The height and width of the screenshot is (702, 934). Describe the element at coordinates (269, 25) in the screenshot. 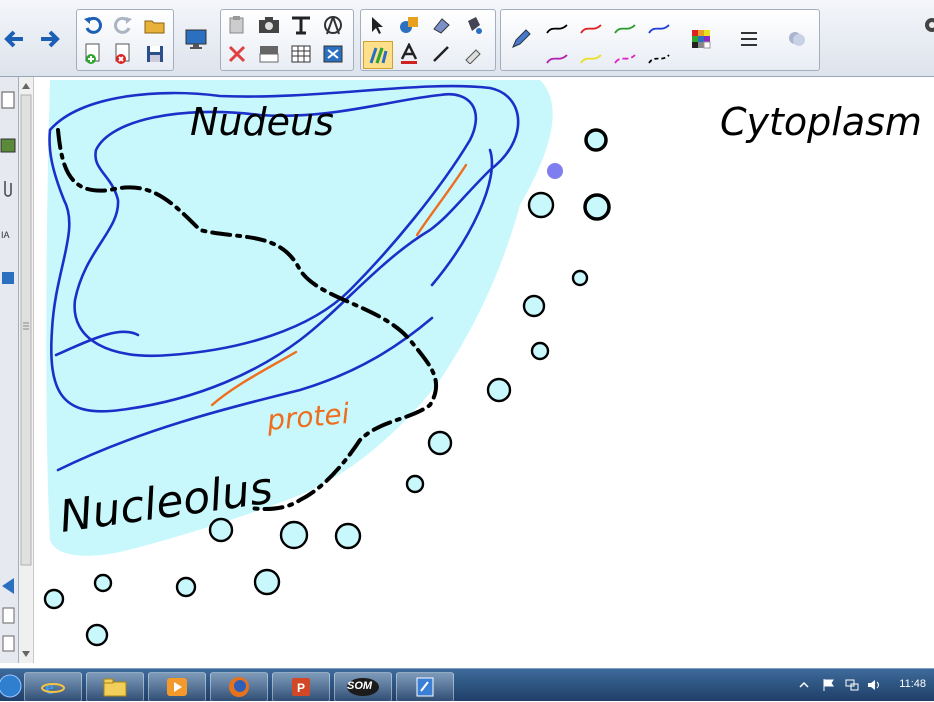

I see `screenshot-button` at that location.